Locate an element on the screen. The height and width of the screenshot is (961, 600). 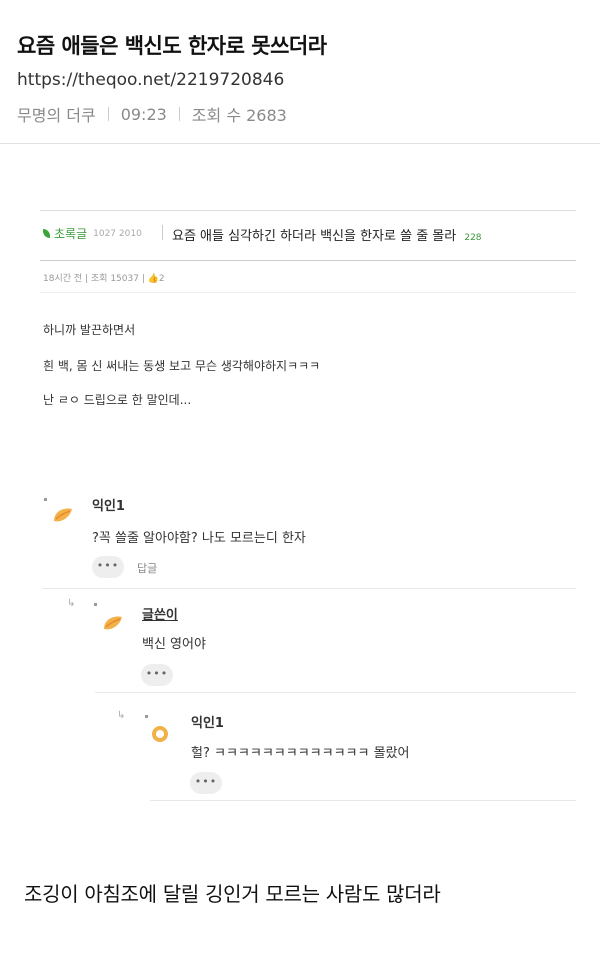
capture-body-line: 흰 백, 몸 신 써내는 동생 보고 무슨 생각해야하지ㅋㅋㅋ is located at coordinates (182, 366).